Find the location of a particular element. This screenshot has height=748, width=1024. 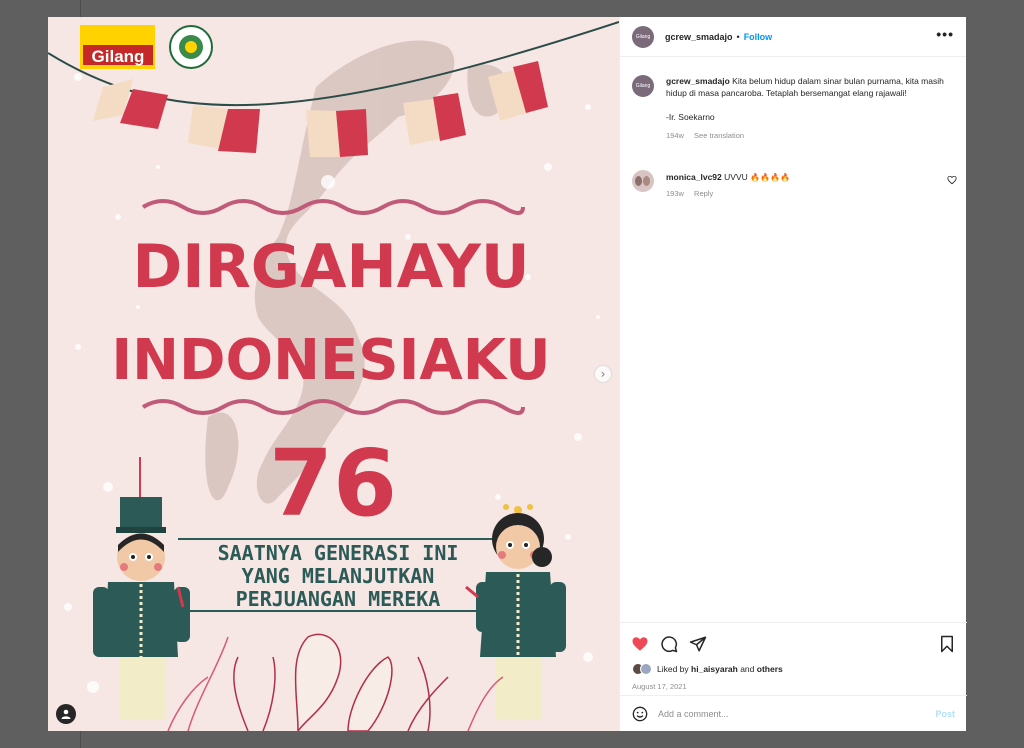

gilang-logo-text: Gilang is located at coordinates (118, 56).